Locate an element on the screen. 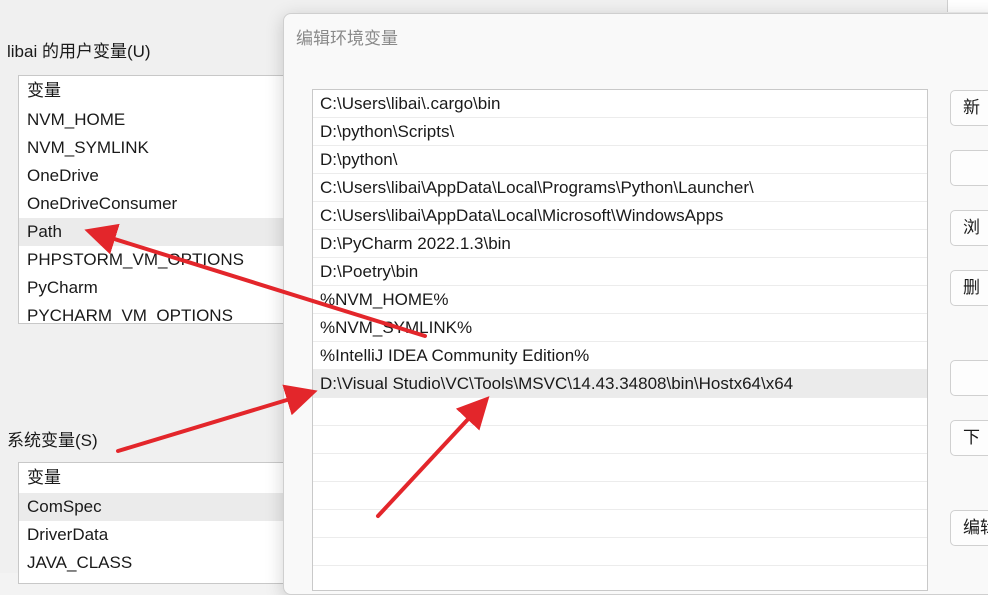 The width and height of the screenshot is (988, 595). browse-button: 浏 is located at coordinates (969, 228).